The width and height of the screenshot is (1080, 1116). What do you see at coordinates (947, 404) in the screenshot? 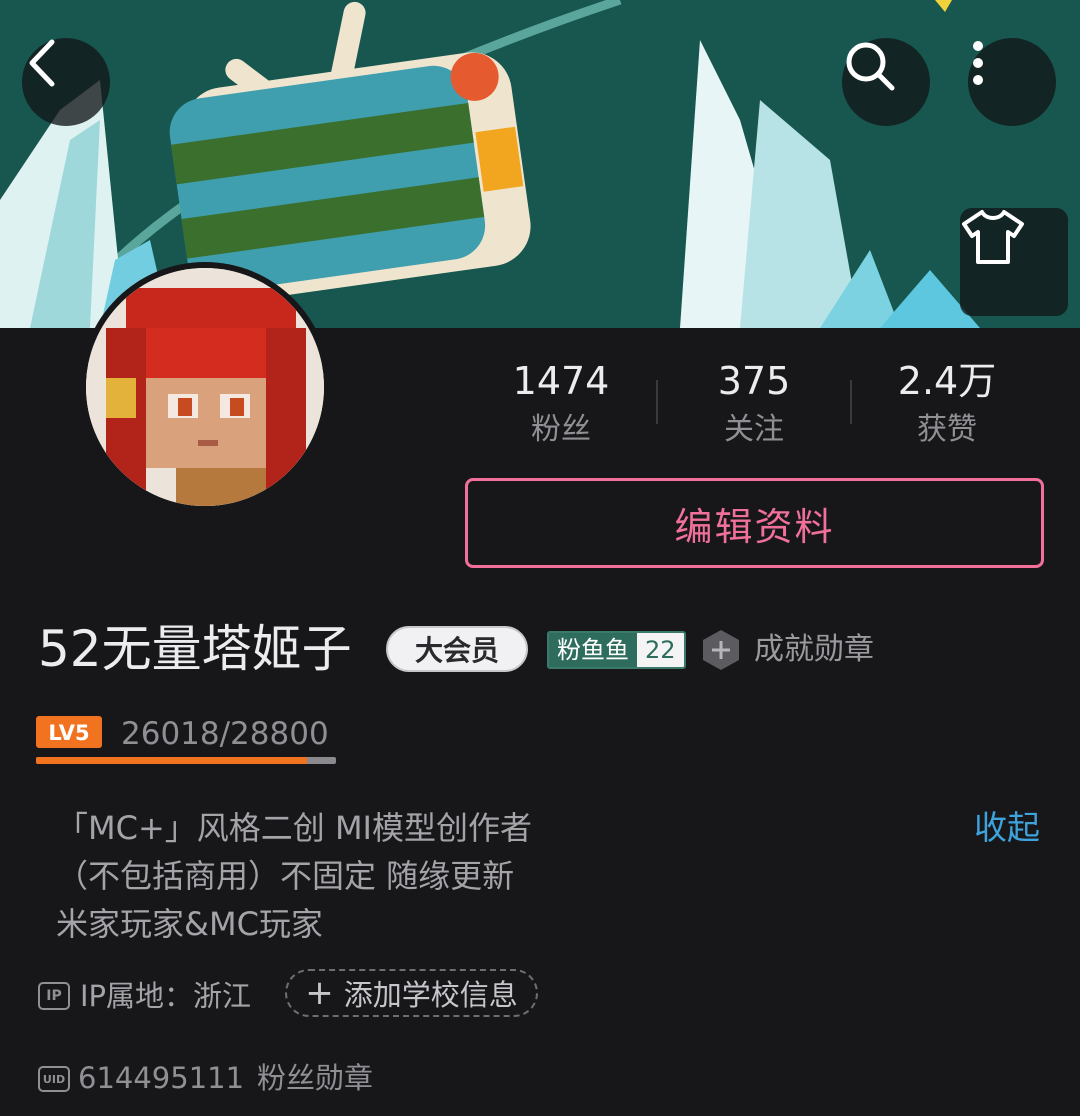
I see `stat-likes: 2.4万 获赞` at bounding box center [947, 404].